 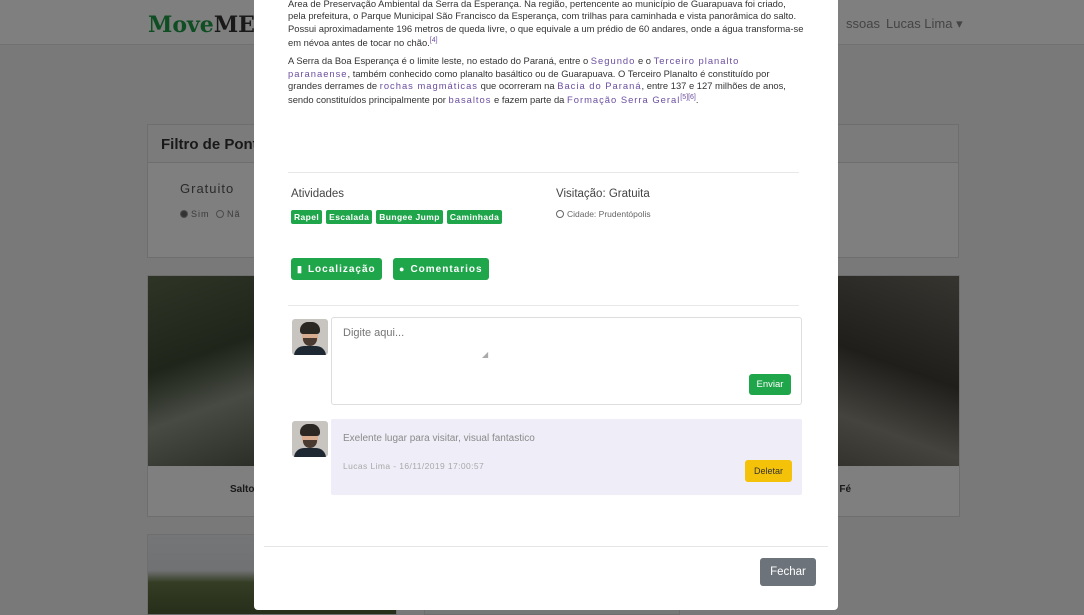 What do you see at coordinates (603, 194) in the screenshot?
I see `visit-price: Visitação: Gratuita` at bounding box center [603, 194].